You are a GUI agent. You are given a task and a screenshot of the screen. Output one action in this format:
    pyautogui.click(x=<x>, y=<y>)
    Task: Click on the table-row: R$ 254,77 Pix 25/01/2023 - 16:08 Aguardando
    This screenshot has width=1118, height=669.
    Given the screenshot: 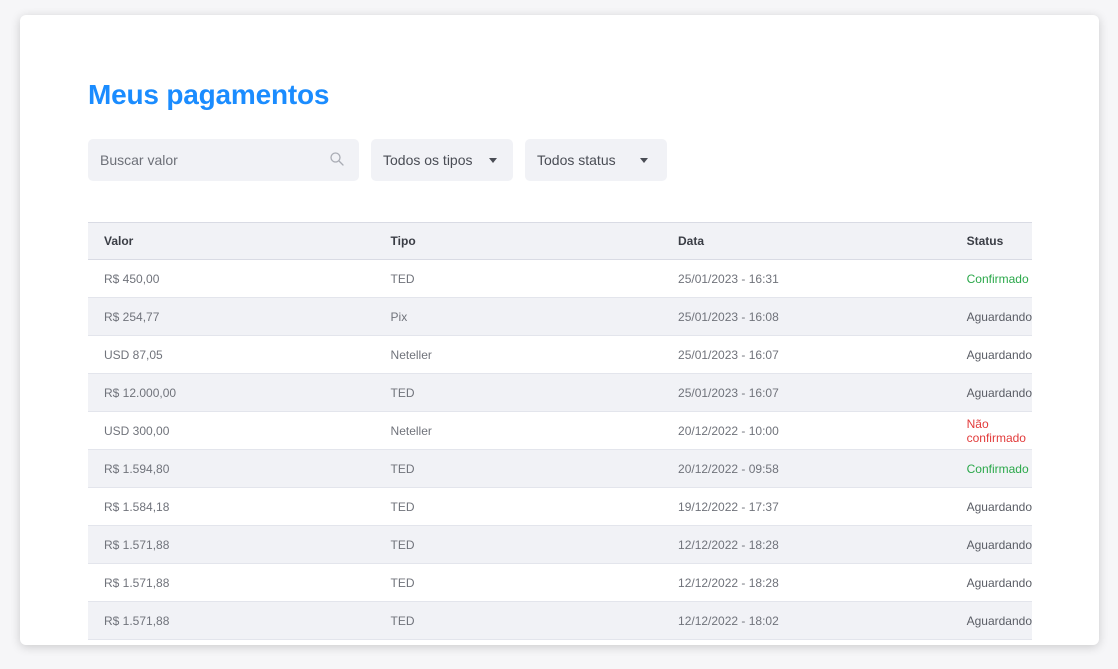 What is the action you would take?
    pyautogui.click(x=560, y=316)
    